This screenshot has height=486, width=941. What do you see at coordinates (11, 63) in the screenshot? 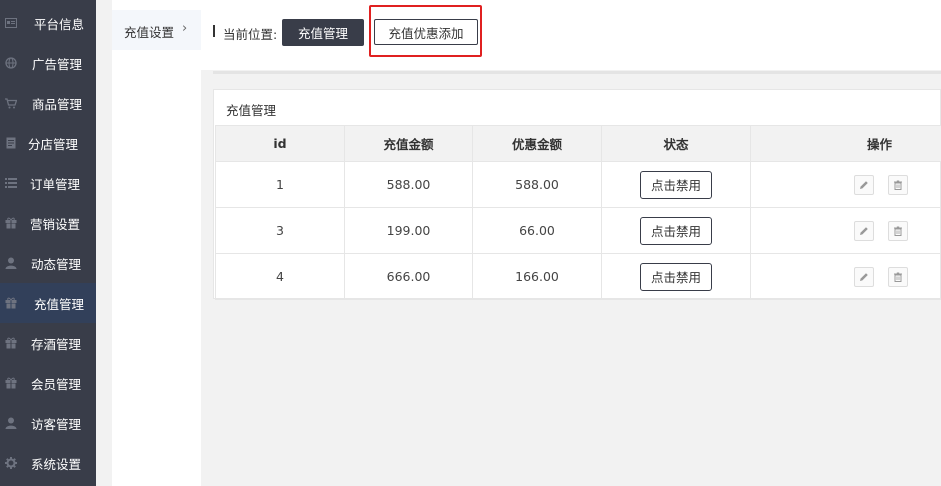
I see `globe-icon` at bounding box center [11, 63].